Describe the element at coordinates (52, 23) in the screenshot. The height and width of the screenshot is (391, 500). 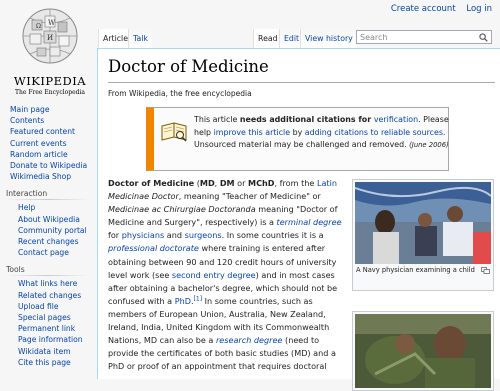
I see `svg-text: W` at that location.